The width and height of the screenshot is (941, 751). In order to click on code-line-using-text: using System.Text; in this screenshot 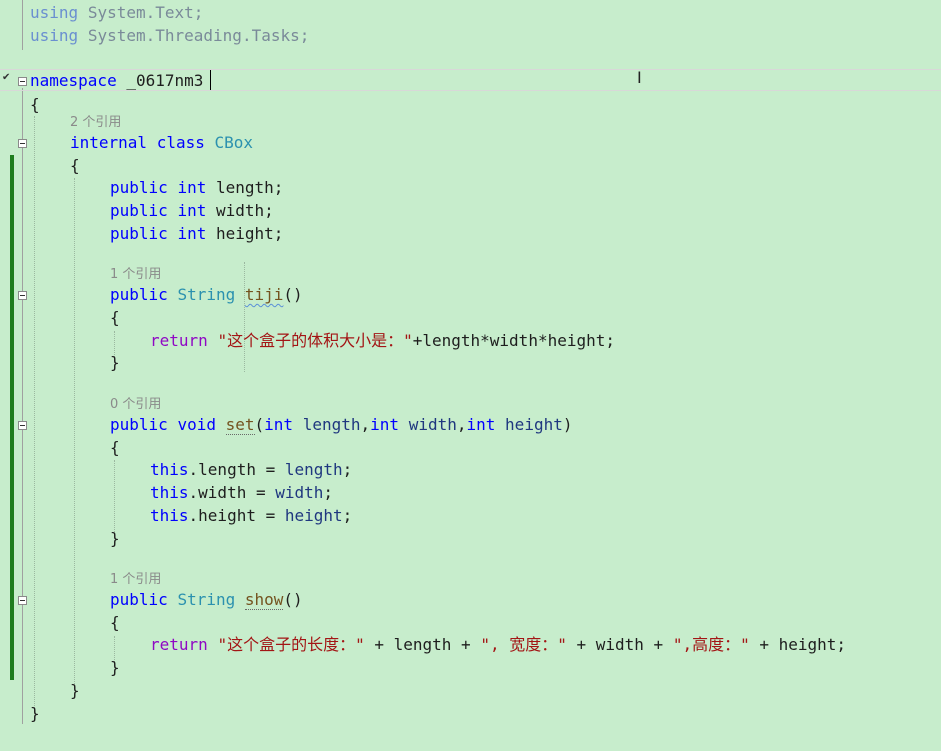, I will do `click(116, 13)`.